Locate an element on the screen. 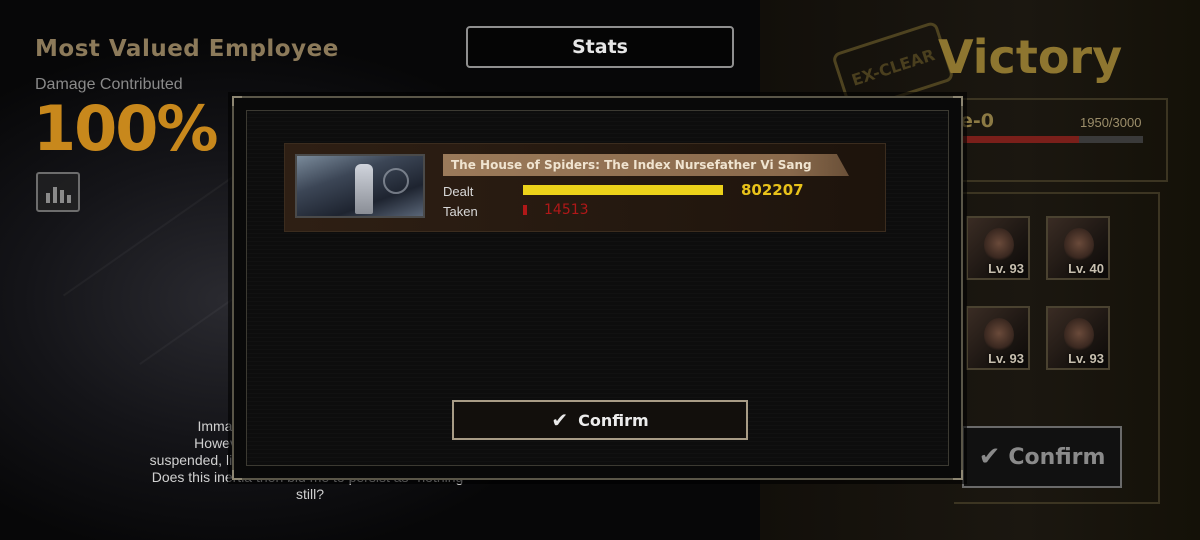  exp-bar-fill is located at coordinates (1019, 139).